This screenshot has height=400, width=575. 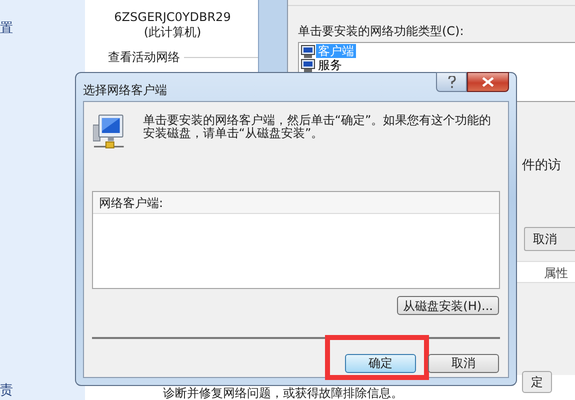 What do you see at coordinates (541, 166) in the screenshot?
I see `description-text: 件的访` at bounding box center [541, 166].